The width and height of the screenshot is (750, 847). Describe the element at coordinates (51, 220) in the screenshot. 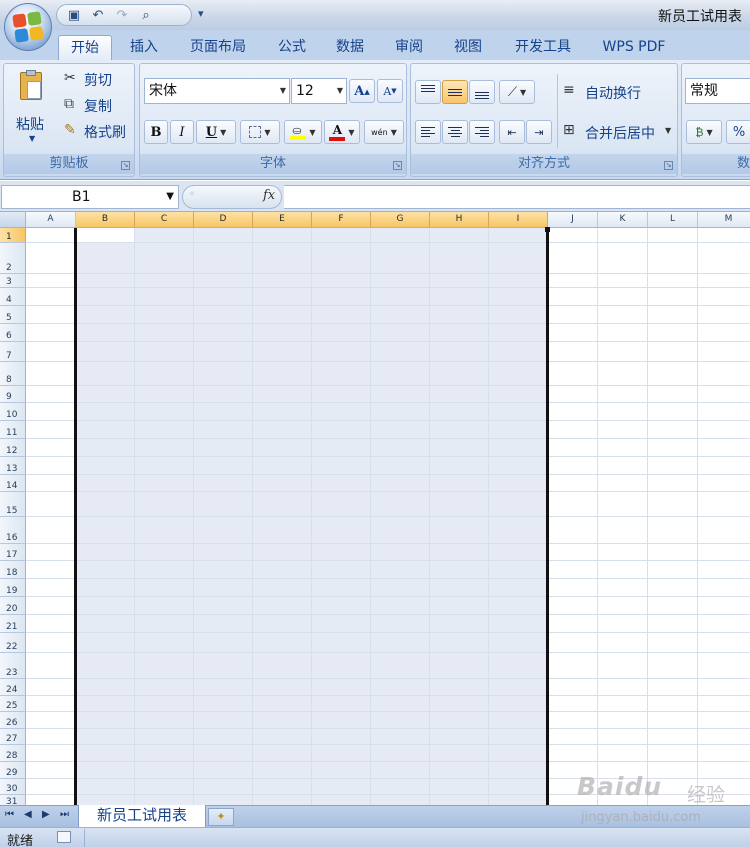

I see `column-header-a: A` at that location.